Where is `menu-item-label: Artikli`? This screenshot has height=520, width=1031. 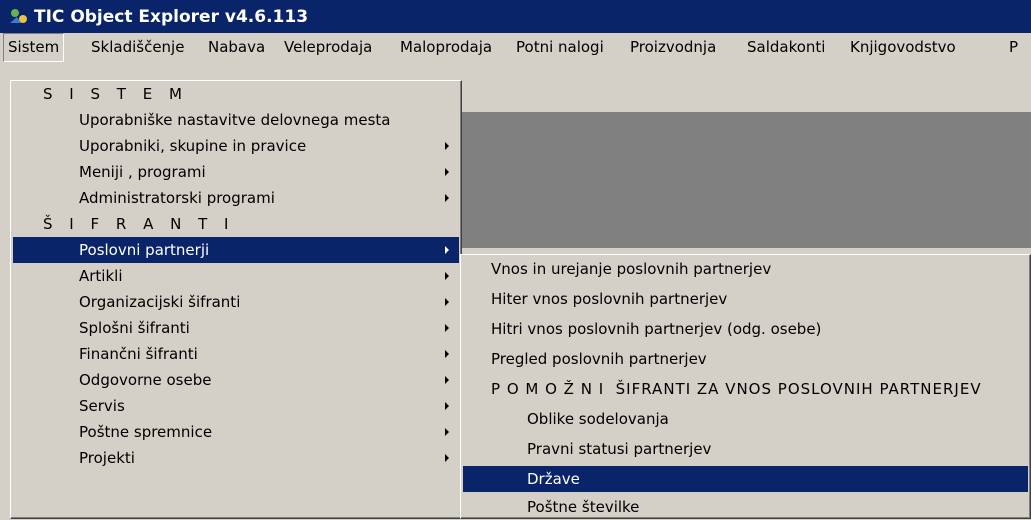
menu-item-label: Artikli is located at coordinates (101, 276).